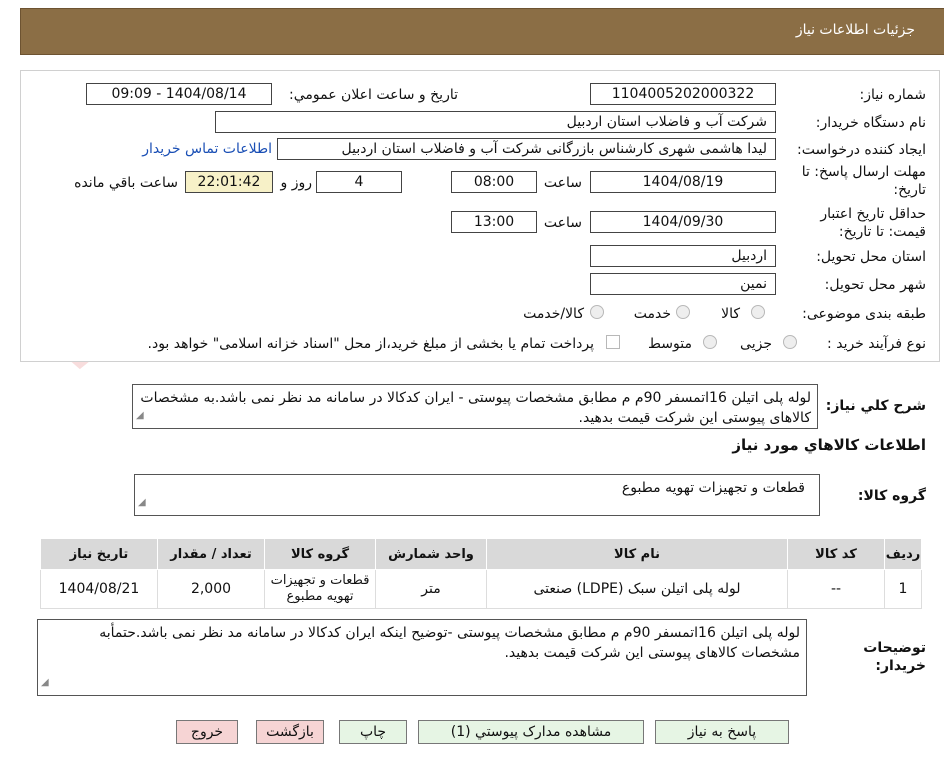 This screenshot has height=764, width=944. Describe the element at coordinates (207, 732) in the screenshot. I see `exit-button: خروج` at that location.